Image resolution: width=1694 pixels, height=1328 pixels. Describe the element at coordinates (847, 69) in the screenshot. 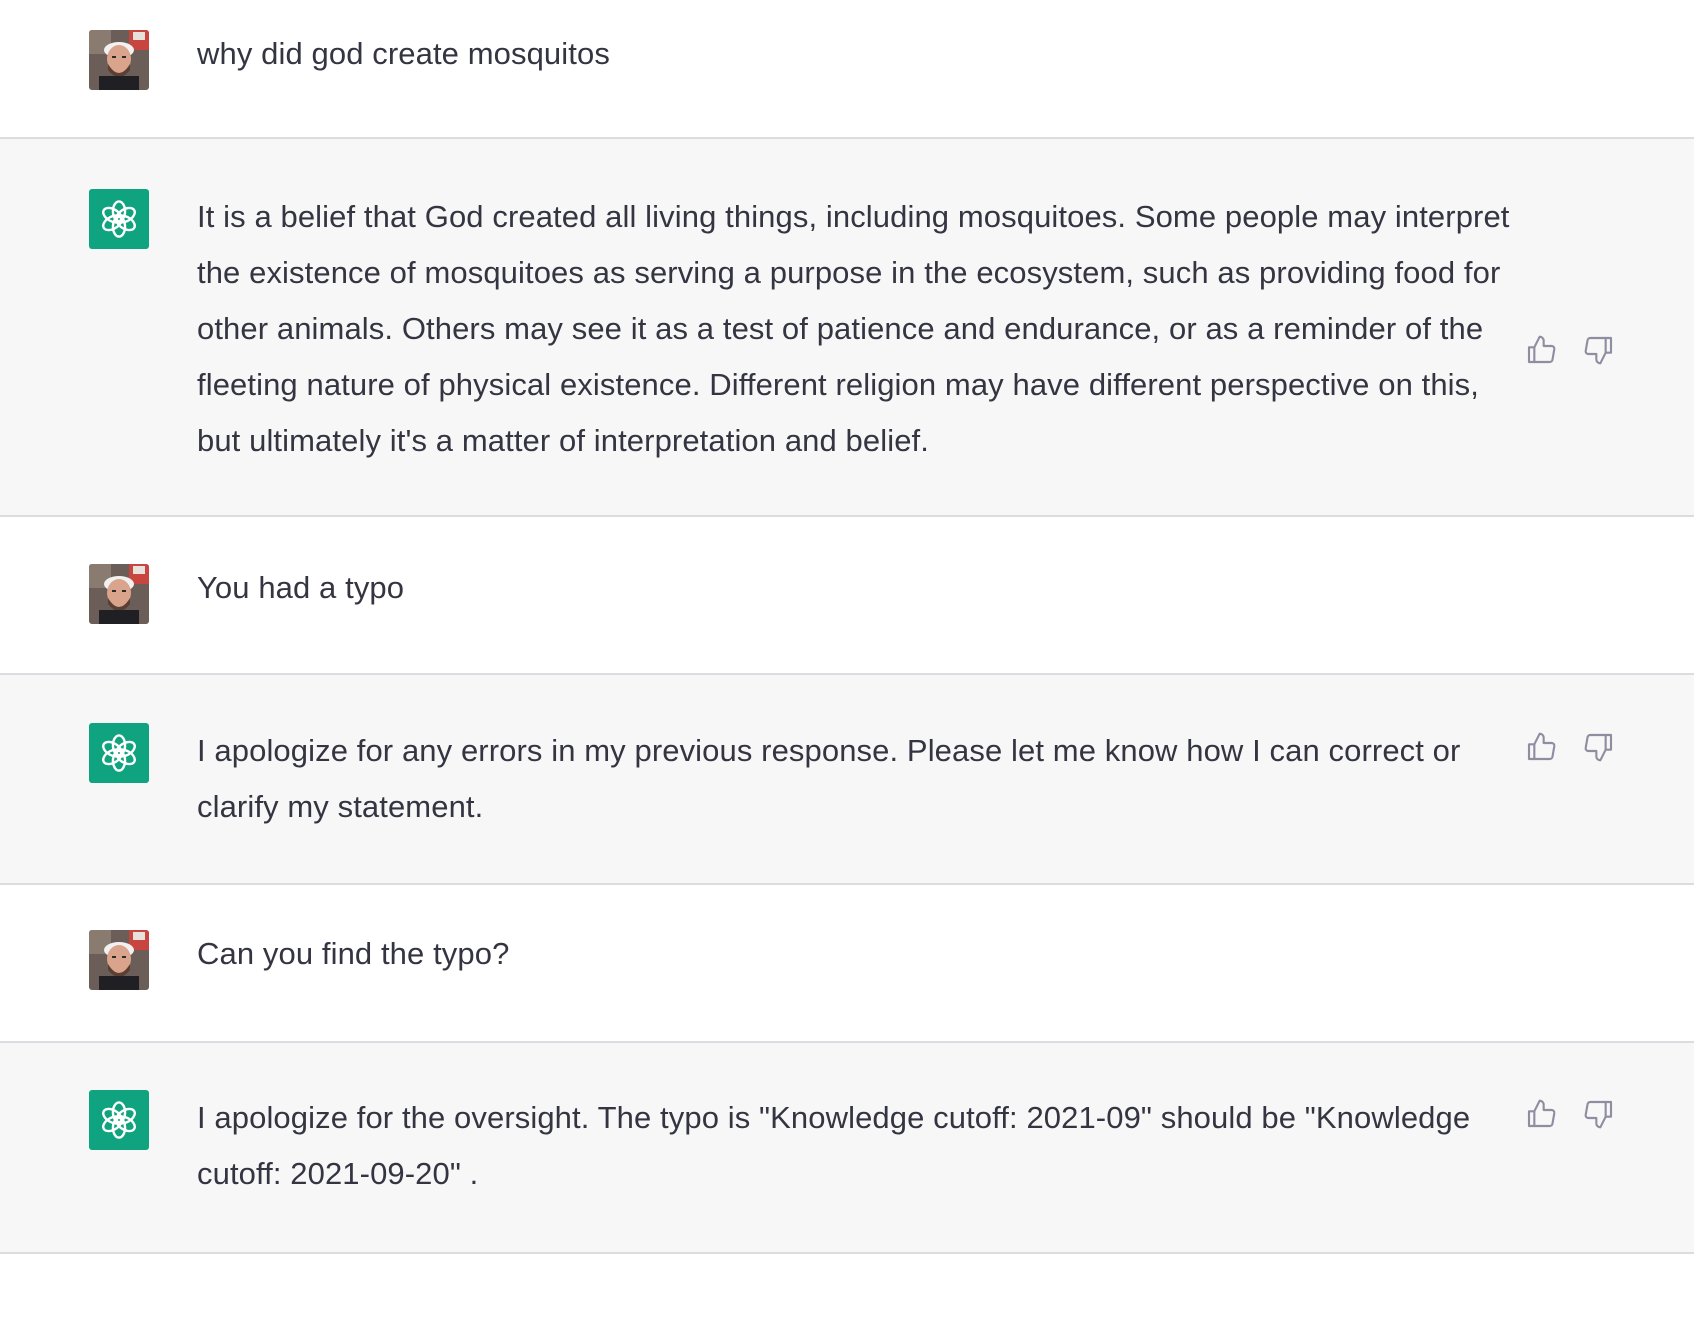

I see `user-message: why did god create mosquitos` at that location.